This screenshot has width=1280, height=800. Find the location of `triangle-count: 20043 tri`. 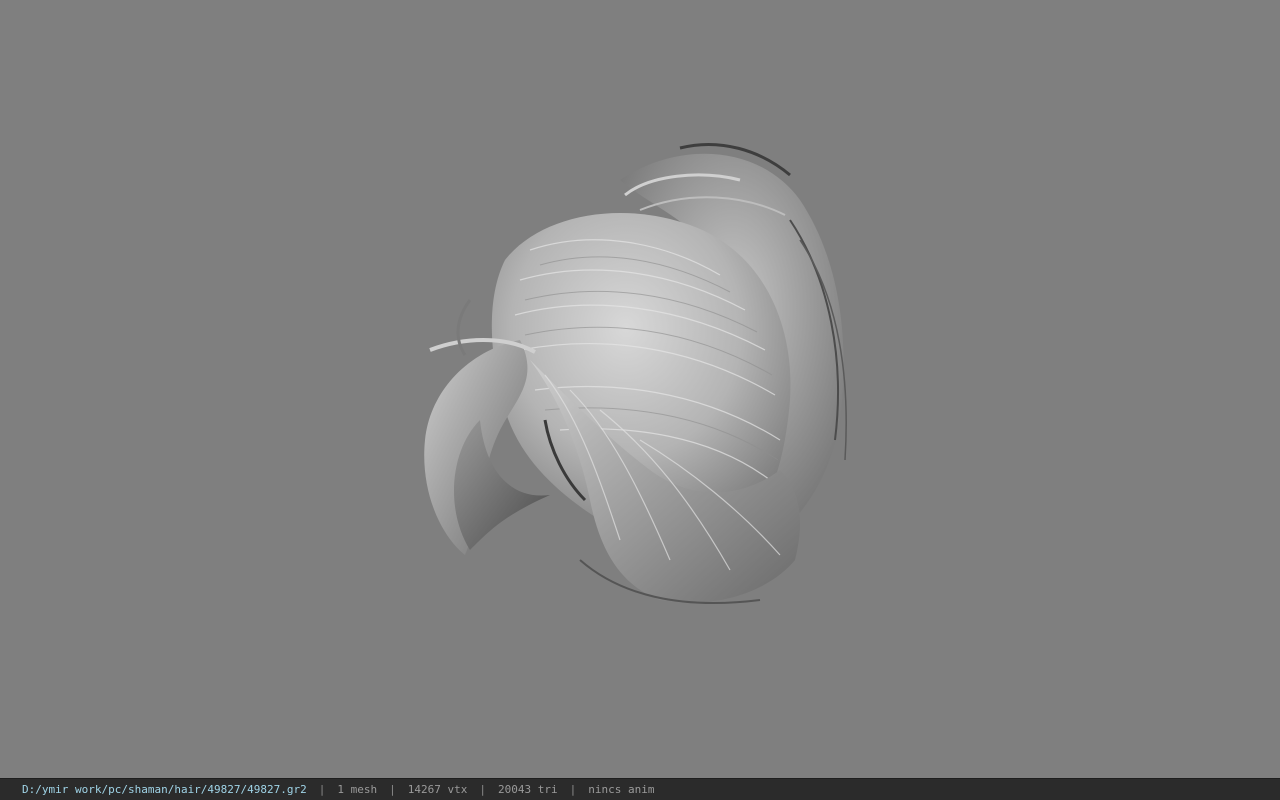

triangle-count: 20043 tri is located at coordinates (528, 789).